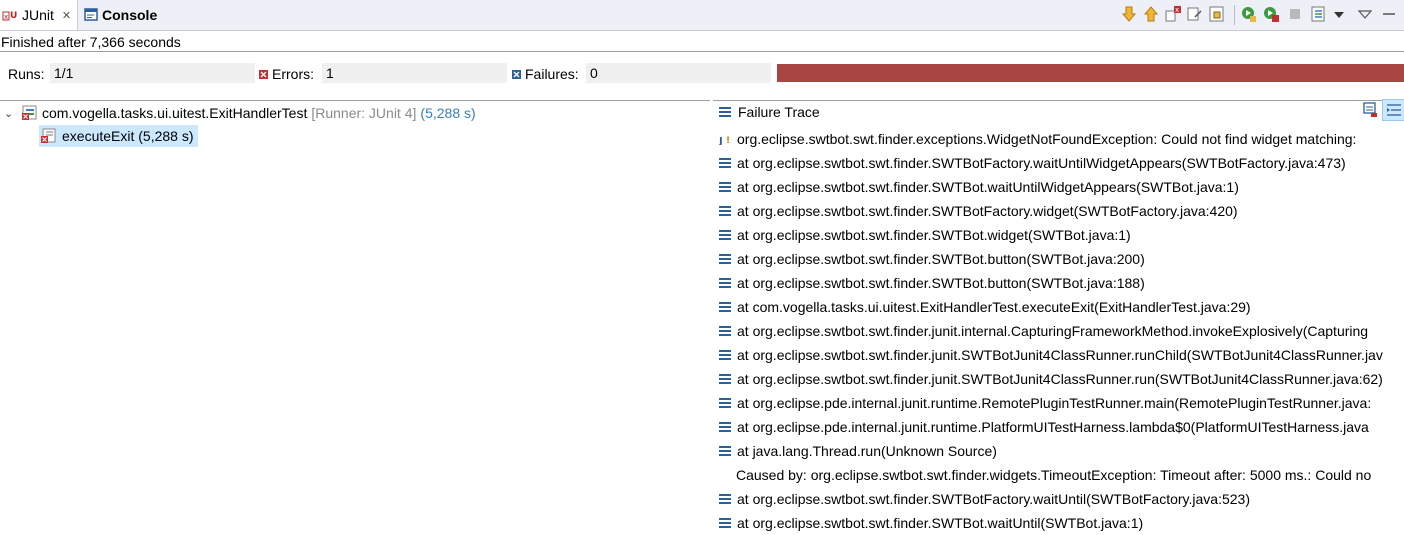 This screenshot has width=1404, height=535. I want to click on trace-text: at java.lang.Thread.run(Unknown Source), so click(867, 451).